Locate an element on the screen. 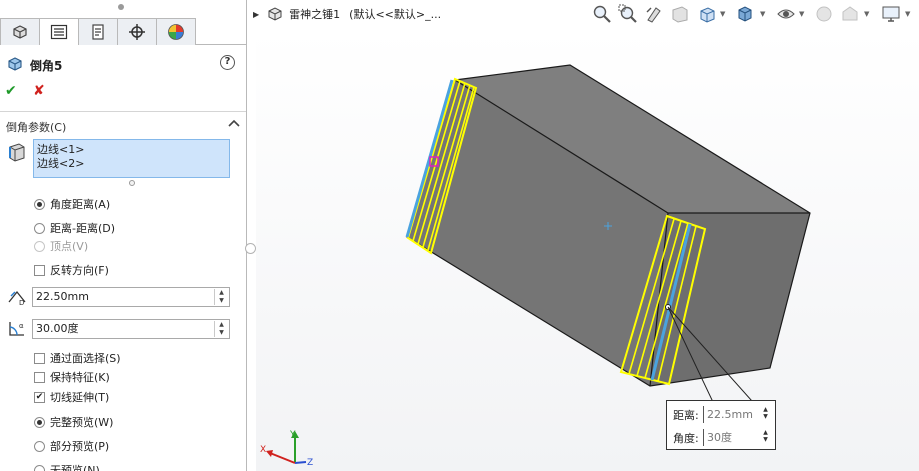 This screenshot has width=919, height=471. angle-stepper: ▲ ▼ is located at coordinates (221, 329).